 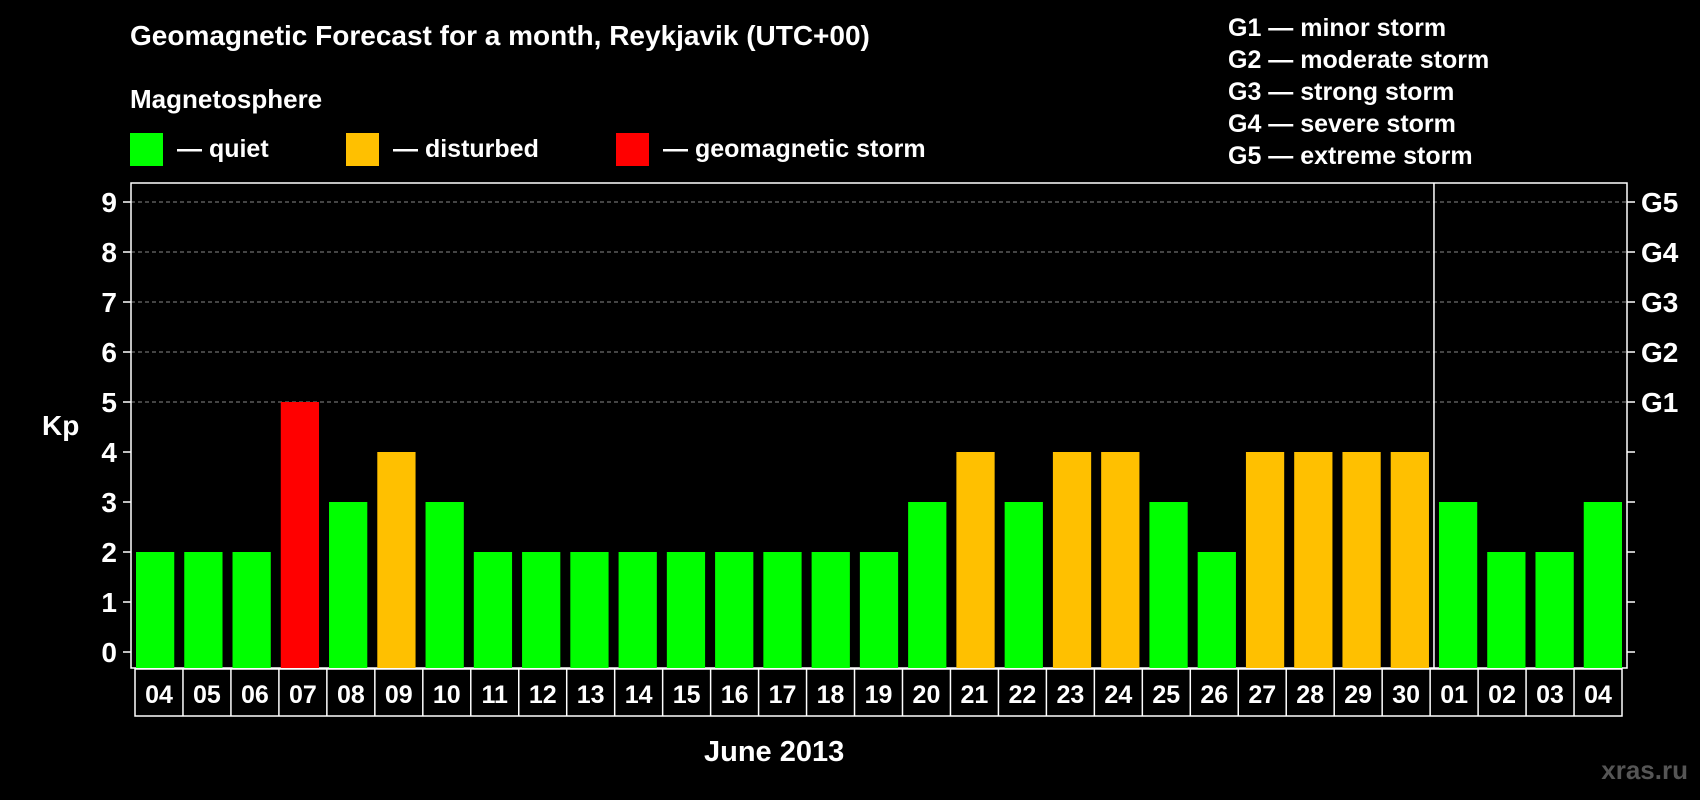 I want to click on x-tick-label: 03, so click(x=1550, y=695).